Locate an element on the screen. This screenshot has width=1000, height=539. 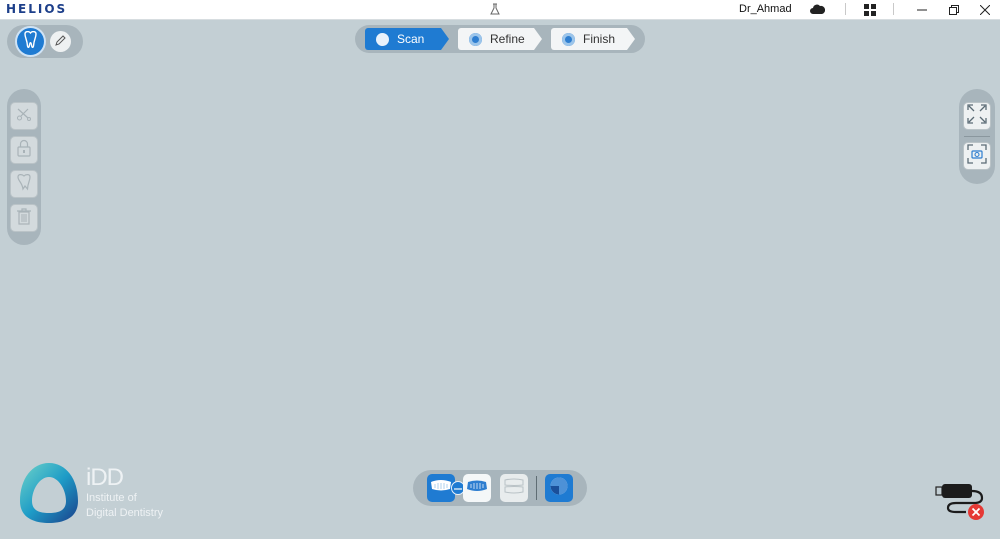
lower-jaw-icon is located at coordinates (477, 488).